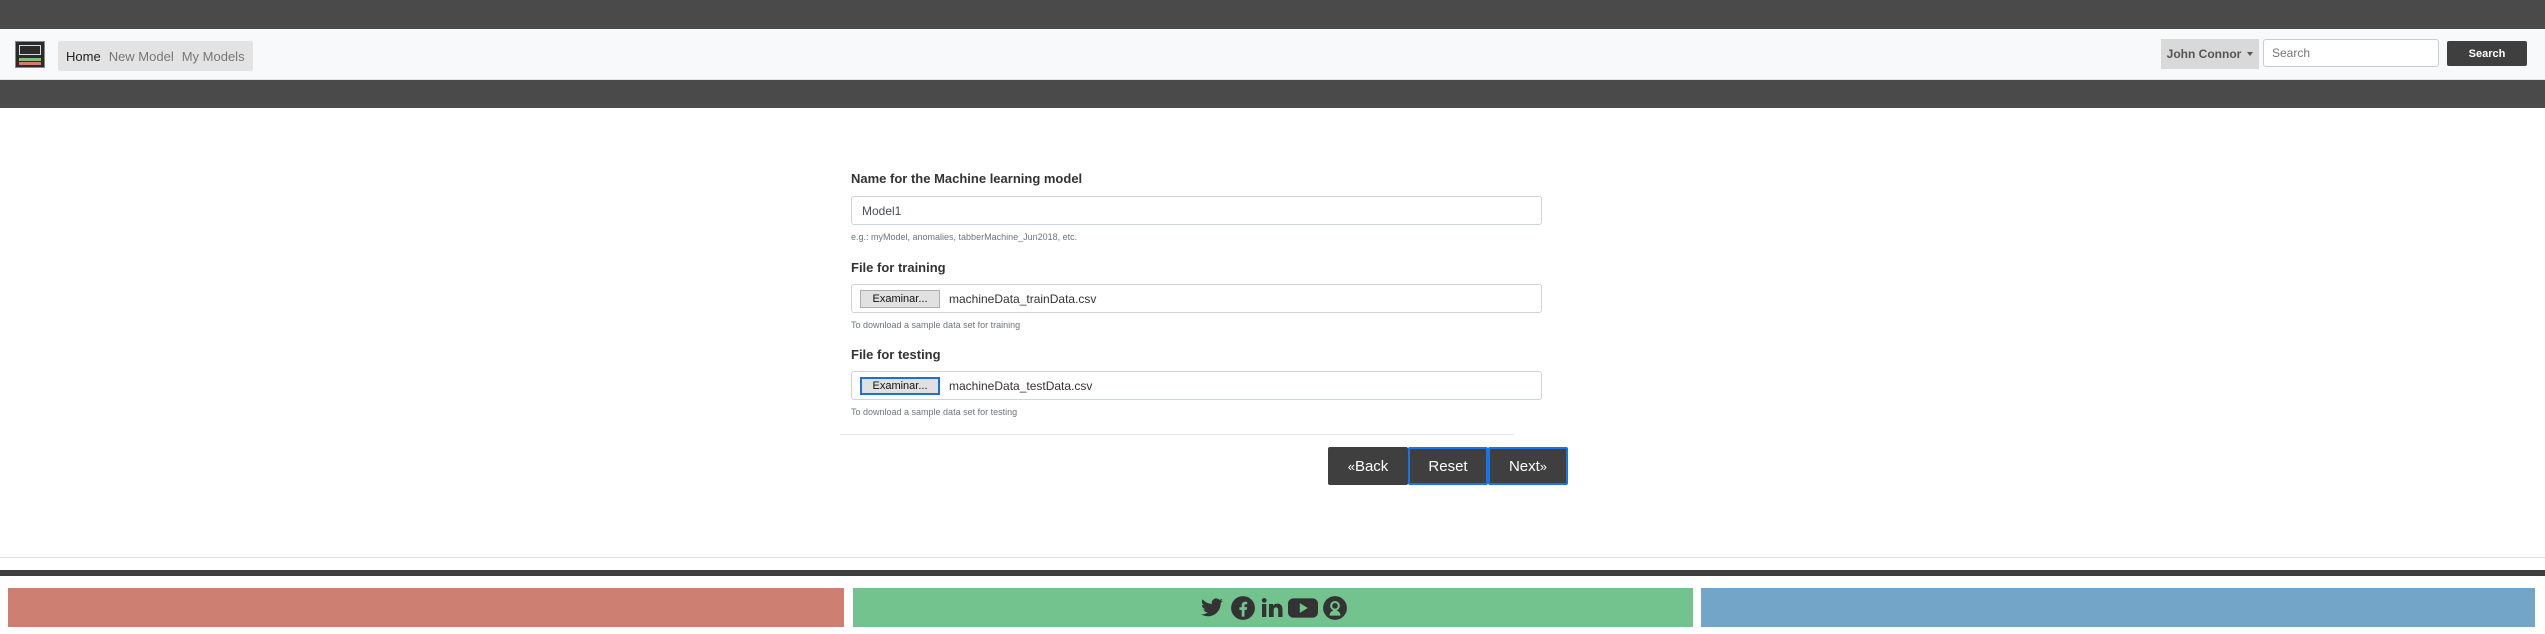  I want to click on linkedin-icon, so click(1272, 608).